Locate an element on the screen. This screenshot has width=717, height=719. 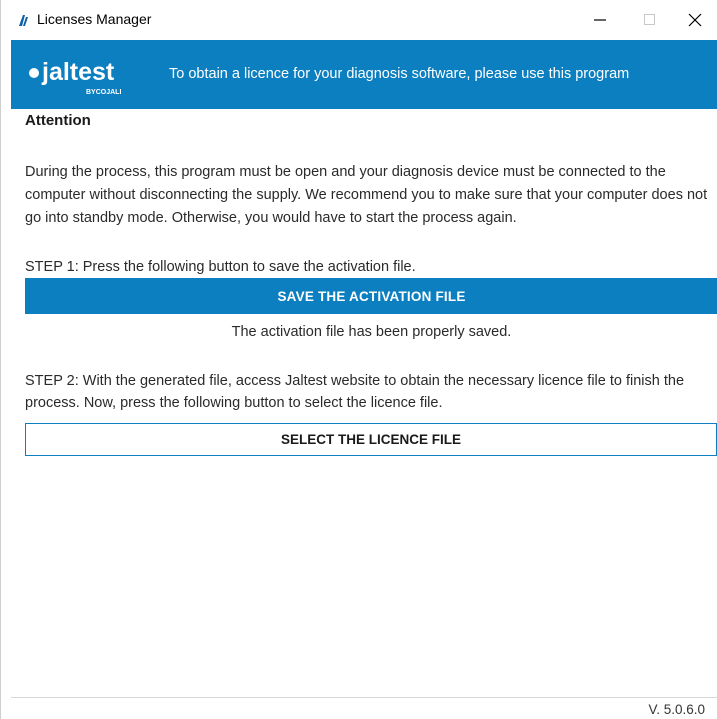
footer-divider is located at coordinates (364, 697).